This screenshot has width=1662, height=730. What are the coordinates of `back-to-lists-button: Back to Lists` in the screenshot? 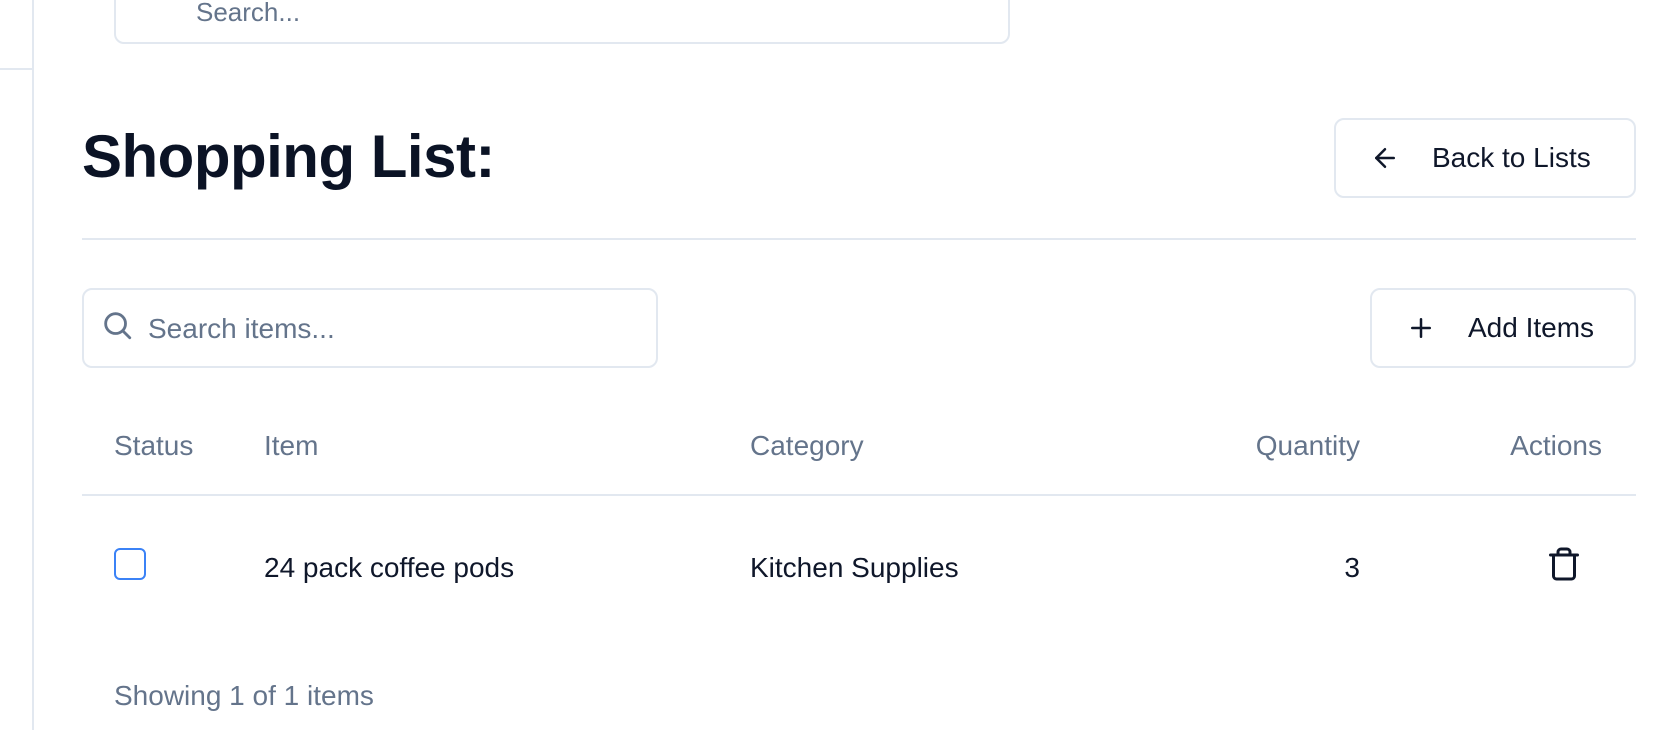 It's located at (1485, 158).